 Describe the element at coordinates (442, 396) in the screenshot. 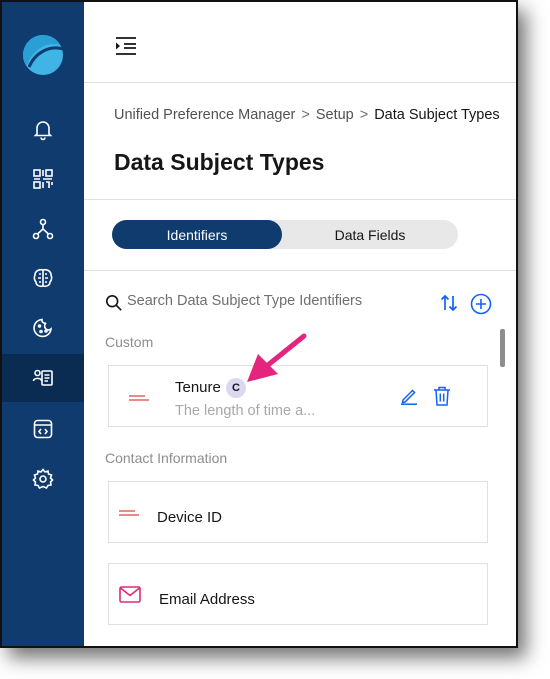

I see `delete-icon` at that location.